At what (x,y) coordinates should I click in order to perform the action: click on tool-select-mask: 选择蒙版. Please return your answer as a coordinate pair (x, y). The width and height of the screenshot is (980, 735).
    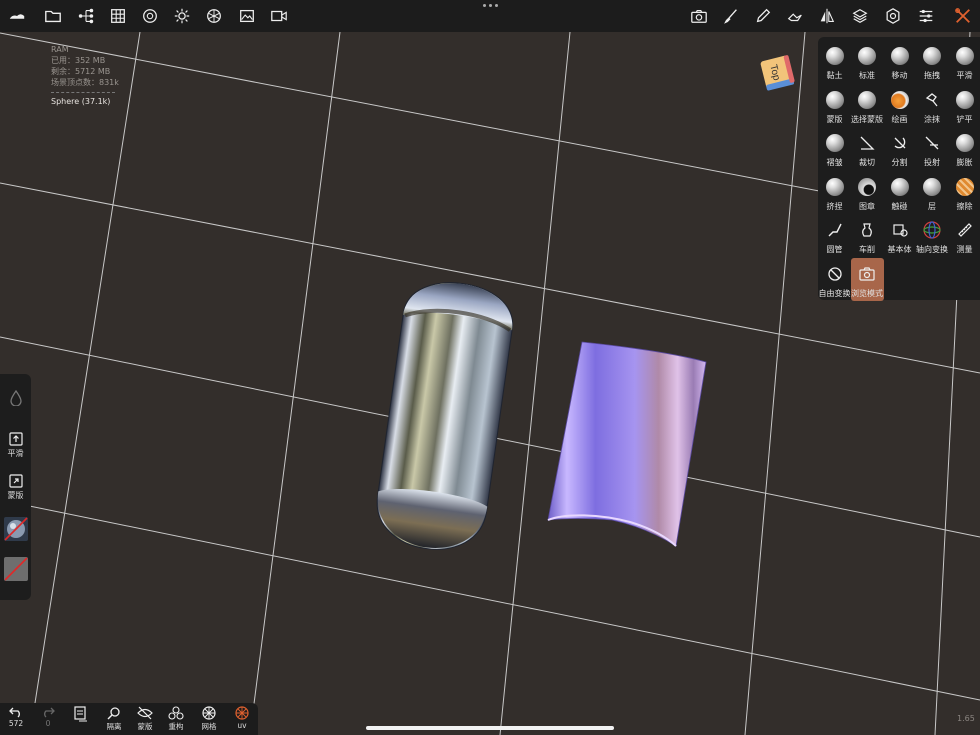
    Looking at the image, I should click on (867, 105).